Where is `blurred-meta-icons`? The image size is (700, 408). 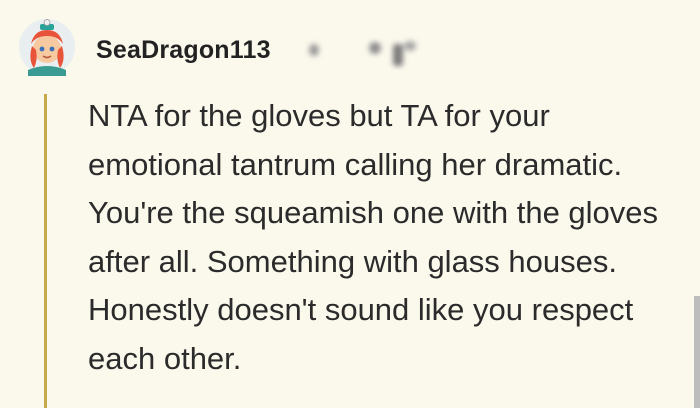
blurred-meta-icons is located at coordinates (362, 53).